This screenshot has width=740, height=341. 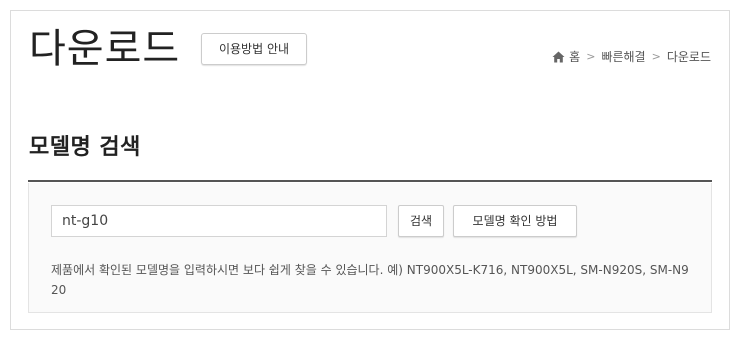 What do you see at coordinates (421, 221) in the screenshot?
I see `search-button: 검색` at bounding box center [421, 221].